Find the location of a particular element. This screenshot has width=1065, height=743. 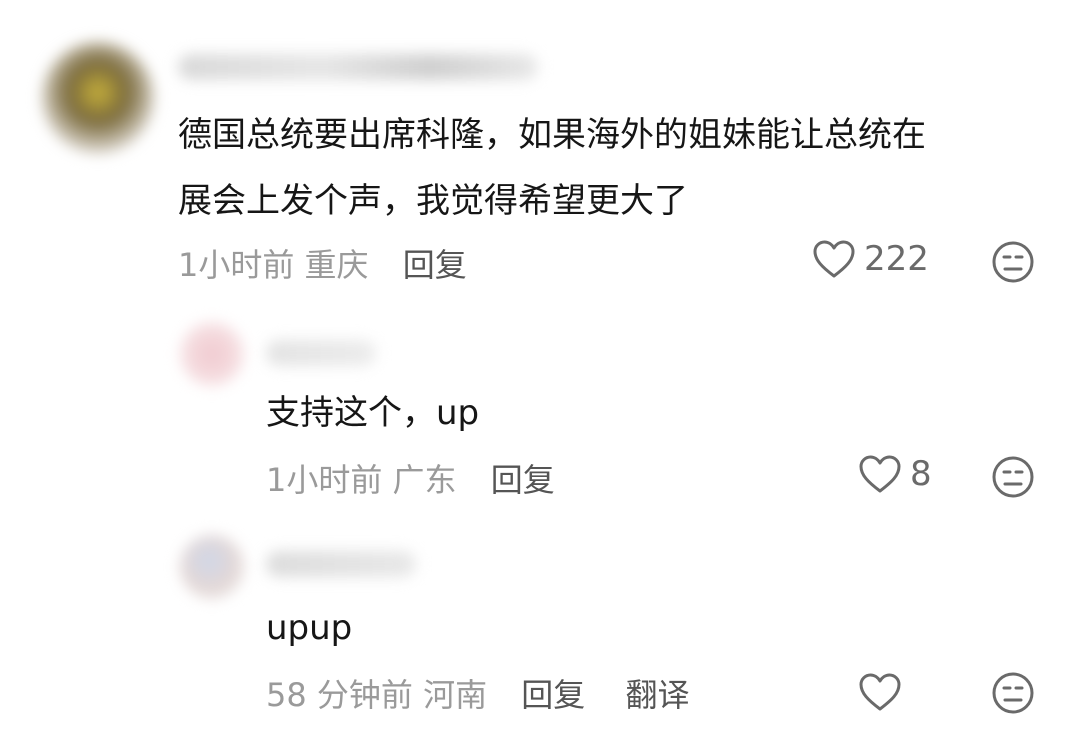

like-button: 222 is located at coordinates (870, 259).